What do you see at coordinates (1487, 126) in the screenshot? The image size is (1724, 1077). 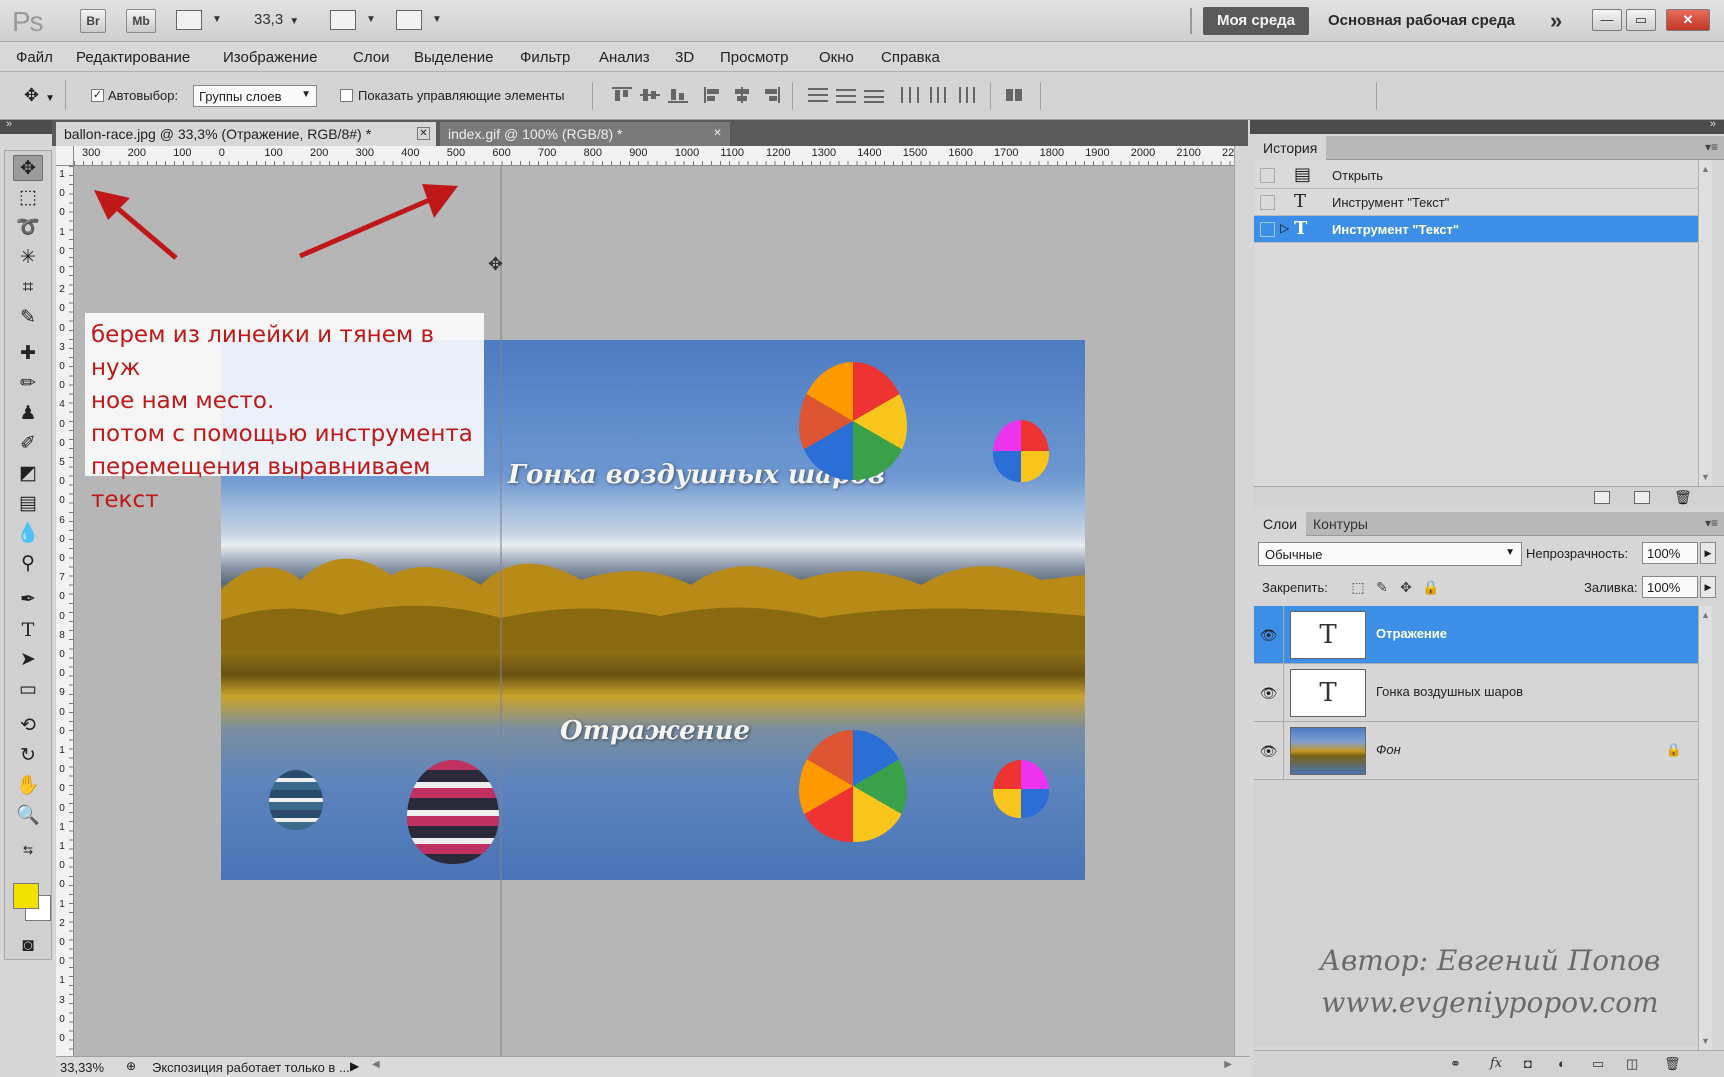 I see `panels-header: »` at bounding box center [1487, 126].